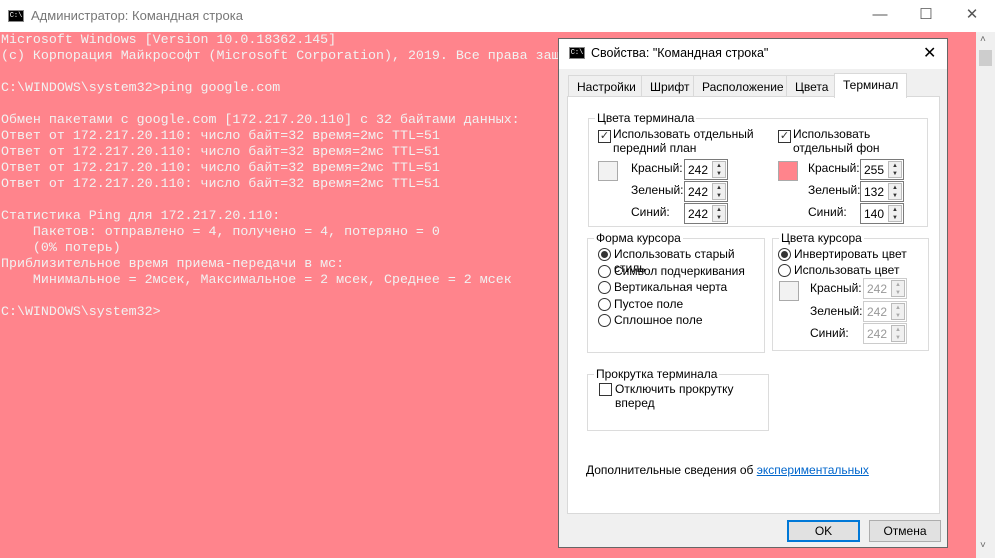  What do you see at coordinates (882, 169) in the screenshot?
I see `bg-red-spinner: 255 ▲ ▼` at bounding box center [882, 169].